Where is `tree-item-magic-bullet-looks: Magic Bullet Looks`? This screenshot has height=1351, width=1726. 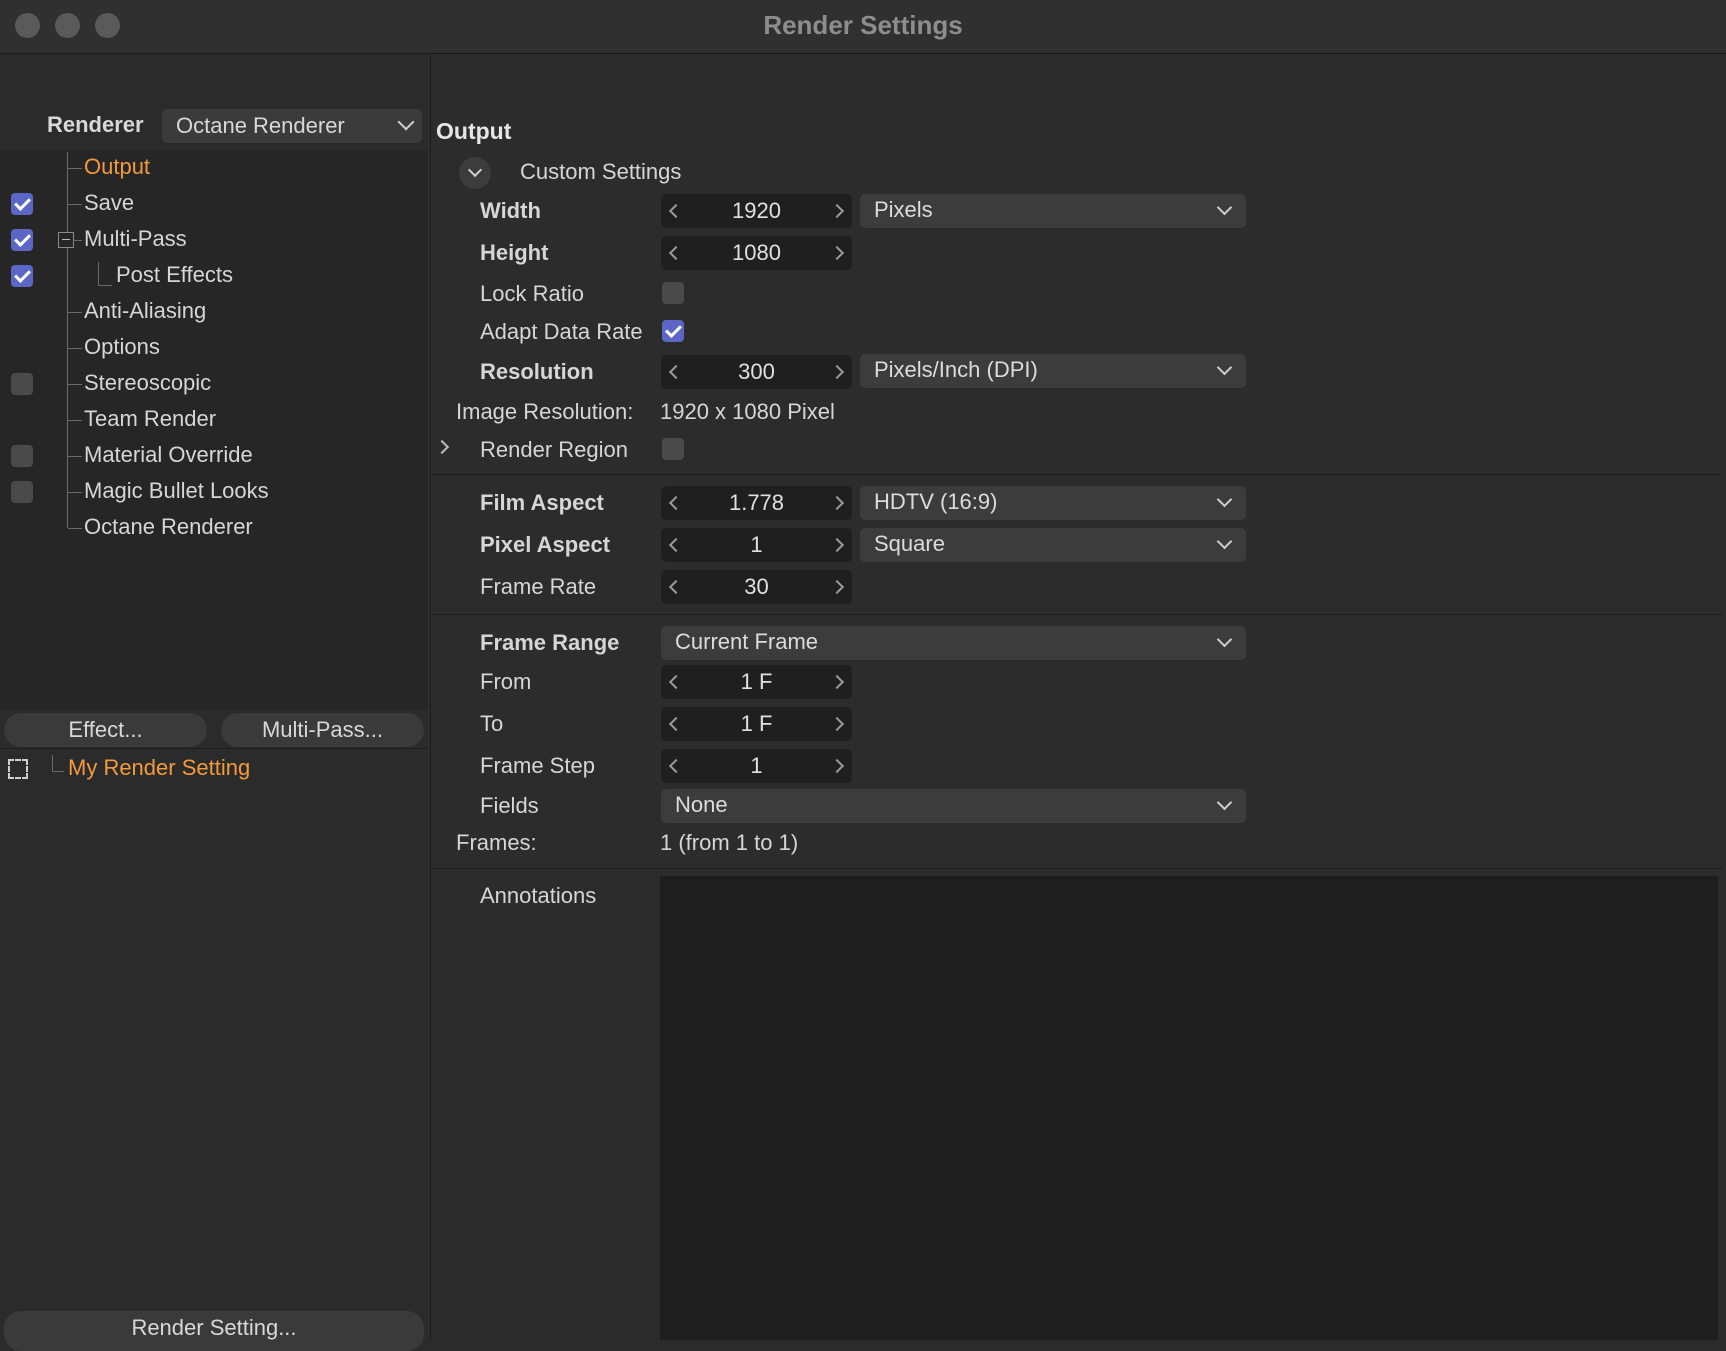
tree-item-magic-bullet-looks: Magic Bullet Looks is located at coordinates (214, 492).